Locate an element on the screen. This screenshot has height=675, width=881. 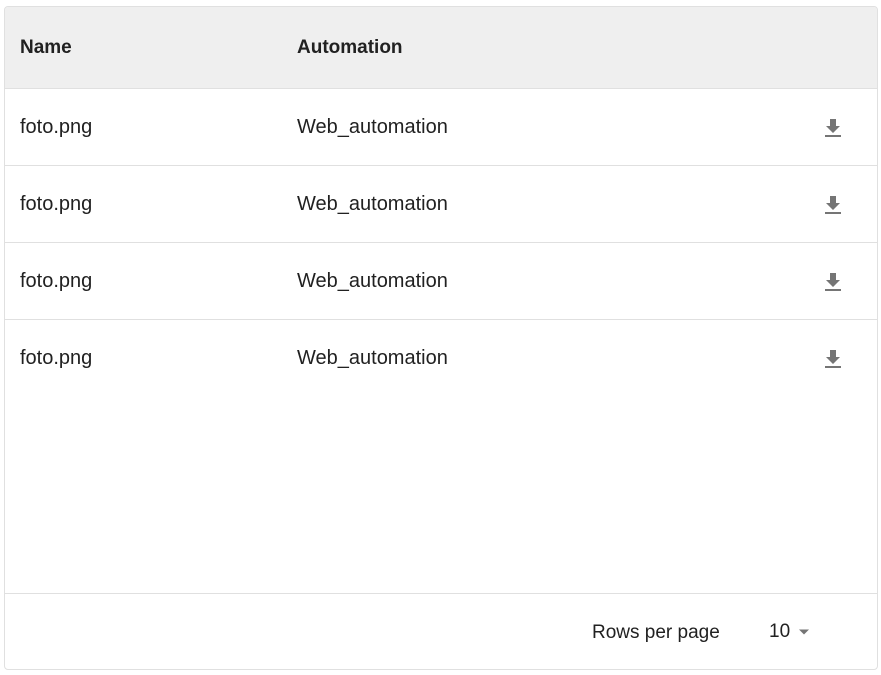
table-pagination-footer: Rows per page 10 is located at coordinates (441, 631).